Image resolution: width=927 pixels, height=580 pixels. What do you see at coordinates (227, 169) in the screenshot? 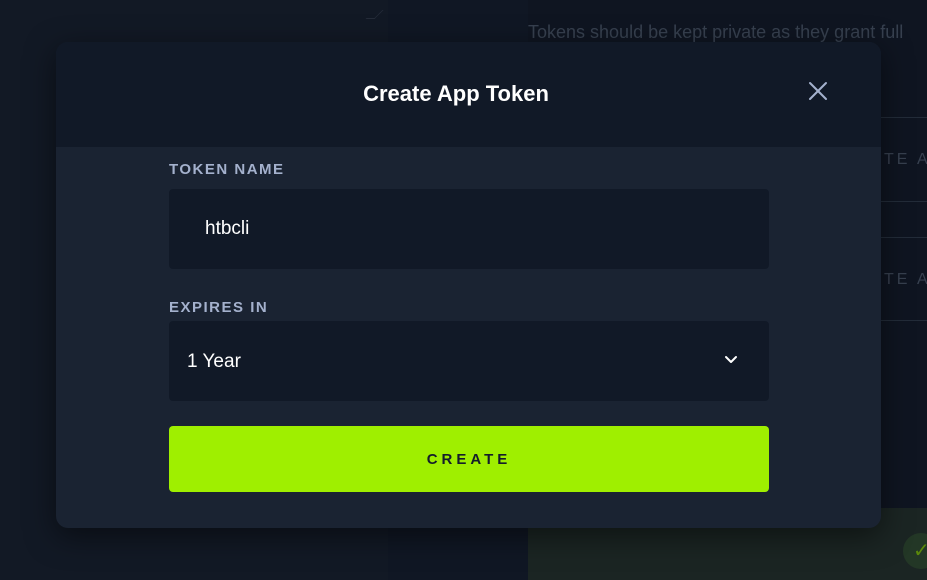
I see `token-name-label: TOKEN NAME` at bounding box center [227, 169].